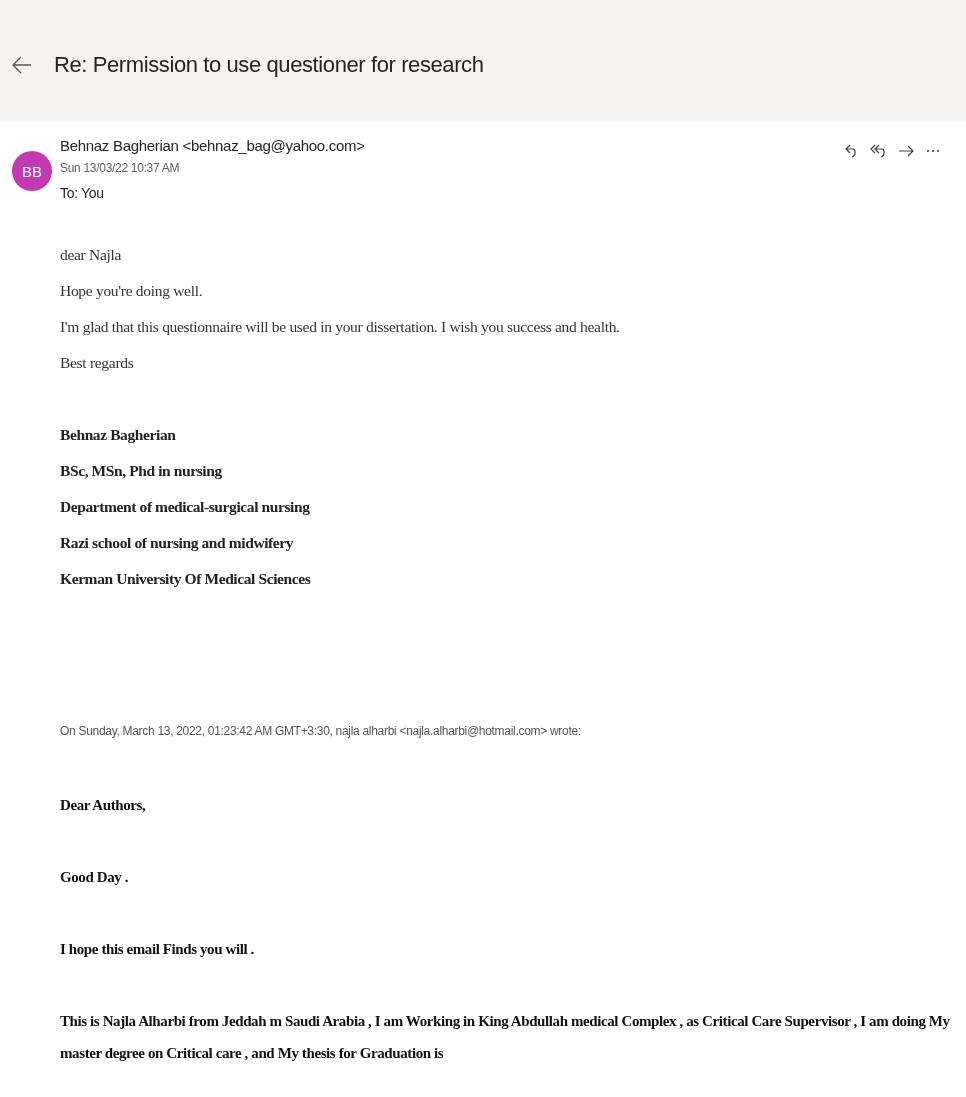 The height and width of the screenshot is (1097, 966). Describe the element at coordinates (103, 805) in the screenshot. I see `quoted-paragraph: Dear Authors,` at that location.